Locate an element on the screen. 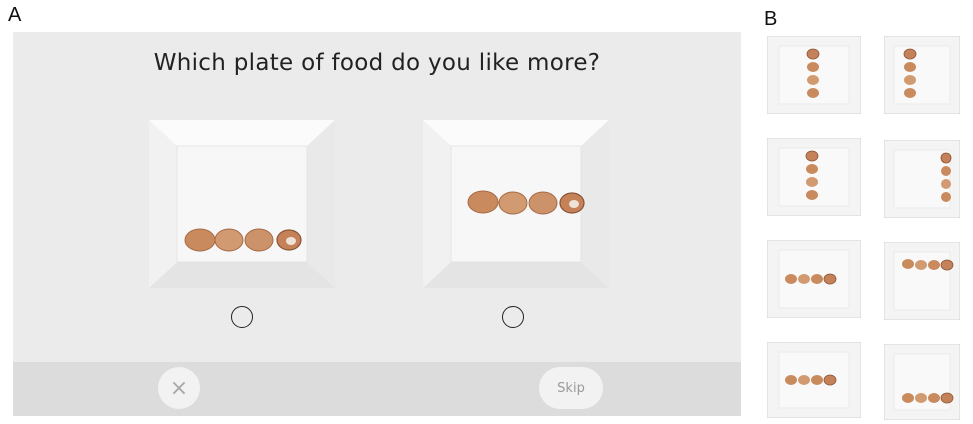 Image resolution: width=973 pixels, height=424 pixels. right-plate-image is located at coordinates (516, 204).